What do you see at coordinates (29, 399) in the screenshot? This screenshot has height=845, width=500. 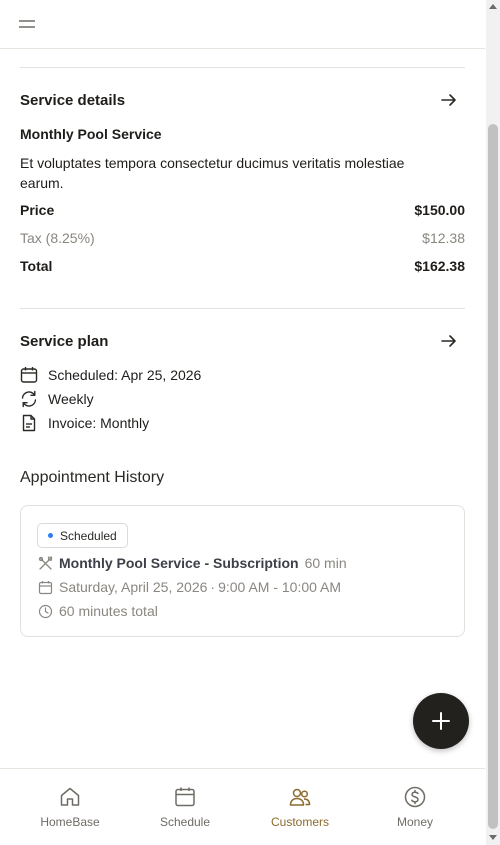 I see `repeat-icon` at bounding box center [29, 399].